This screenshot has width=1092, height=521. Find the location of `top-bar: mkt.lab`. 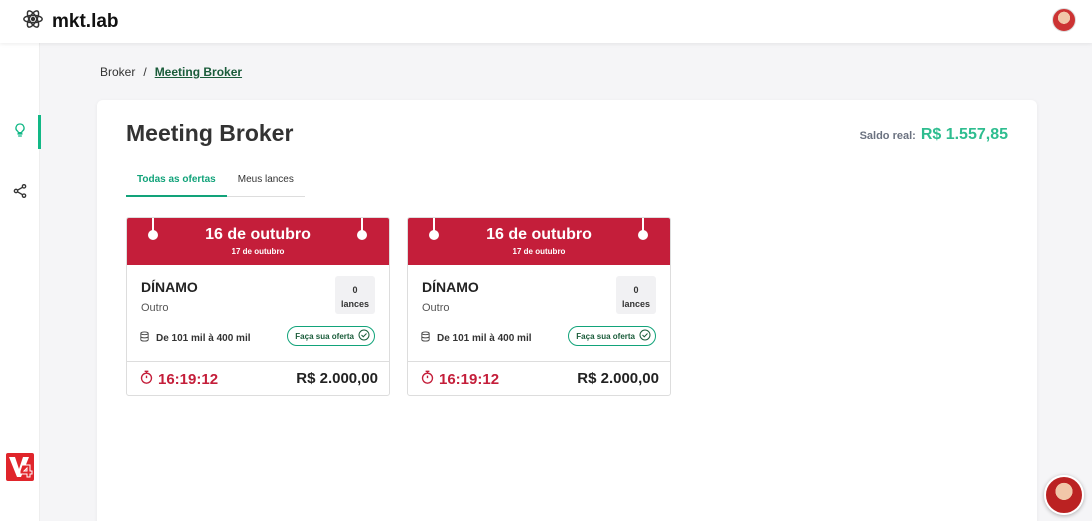

top-bar: mkt.lab is located at coordinates (546, 21).